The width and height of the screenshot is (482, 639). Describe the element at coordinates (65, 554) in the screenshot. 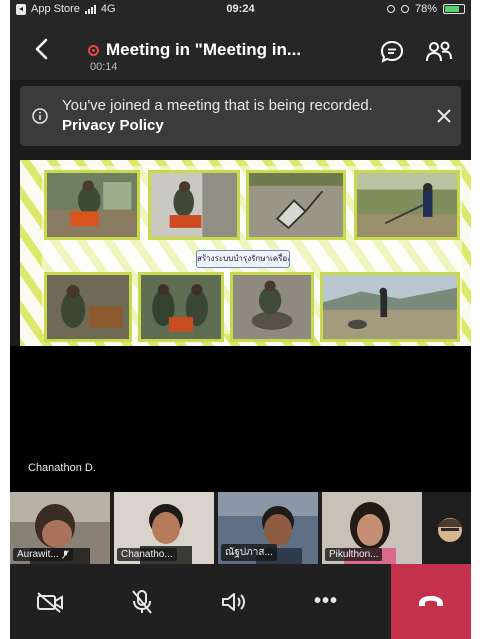

I see `muted-mic-icon` at that location.